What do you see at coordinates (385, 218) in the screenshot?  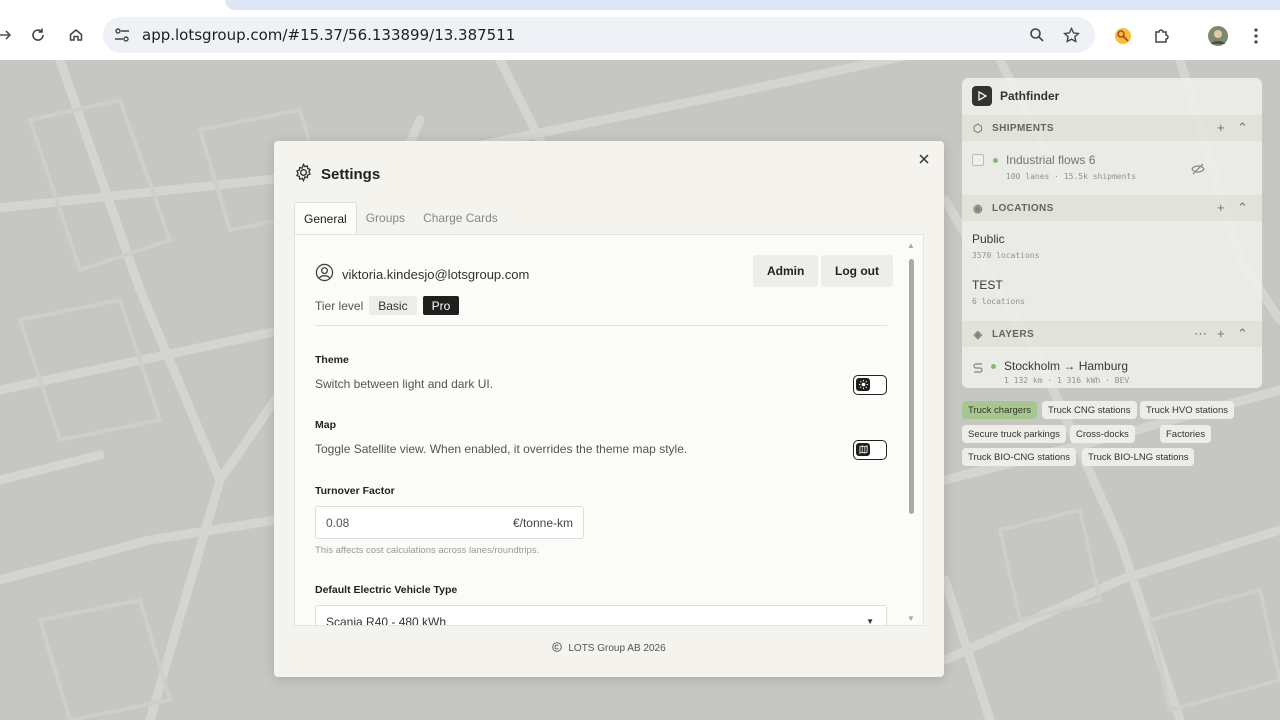 I see `tab-groups: Groups` at bounding box center [385, 218].